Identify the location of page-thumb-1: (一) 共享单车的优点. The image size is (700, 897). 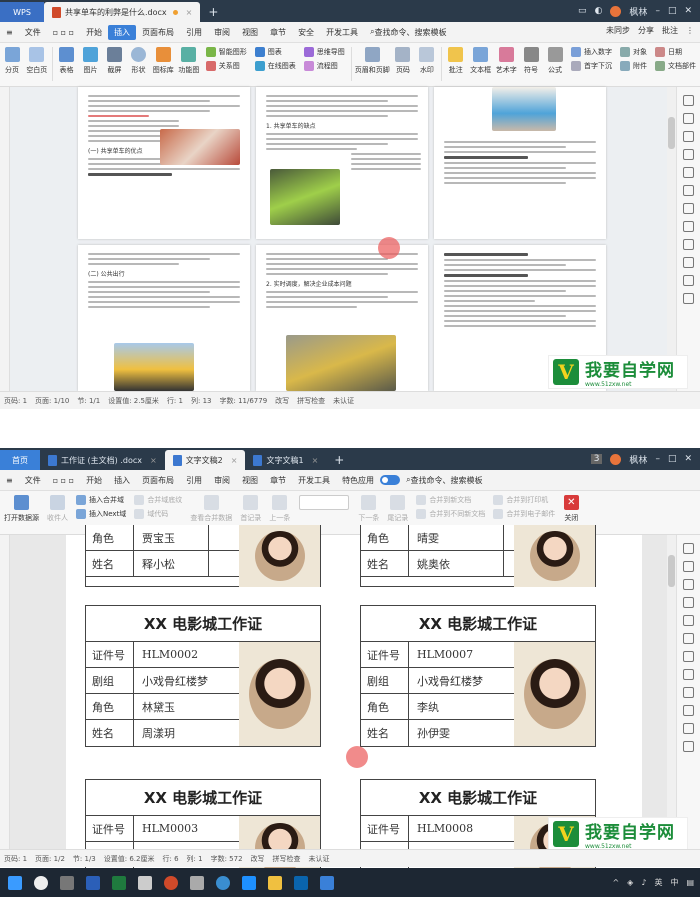
(164, 163).